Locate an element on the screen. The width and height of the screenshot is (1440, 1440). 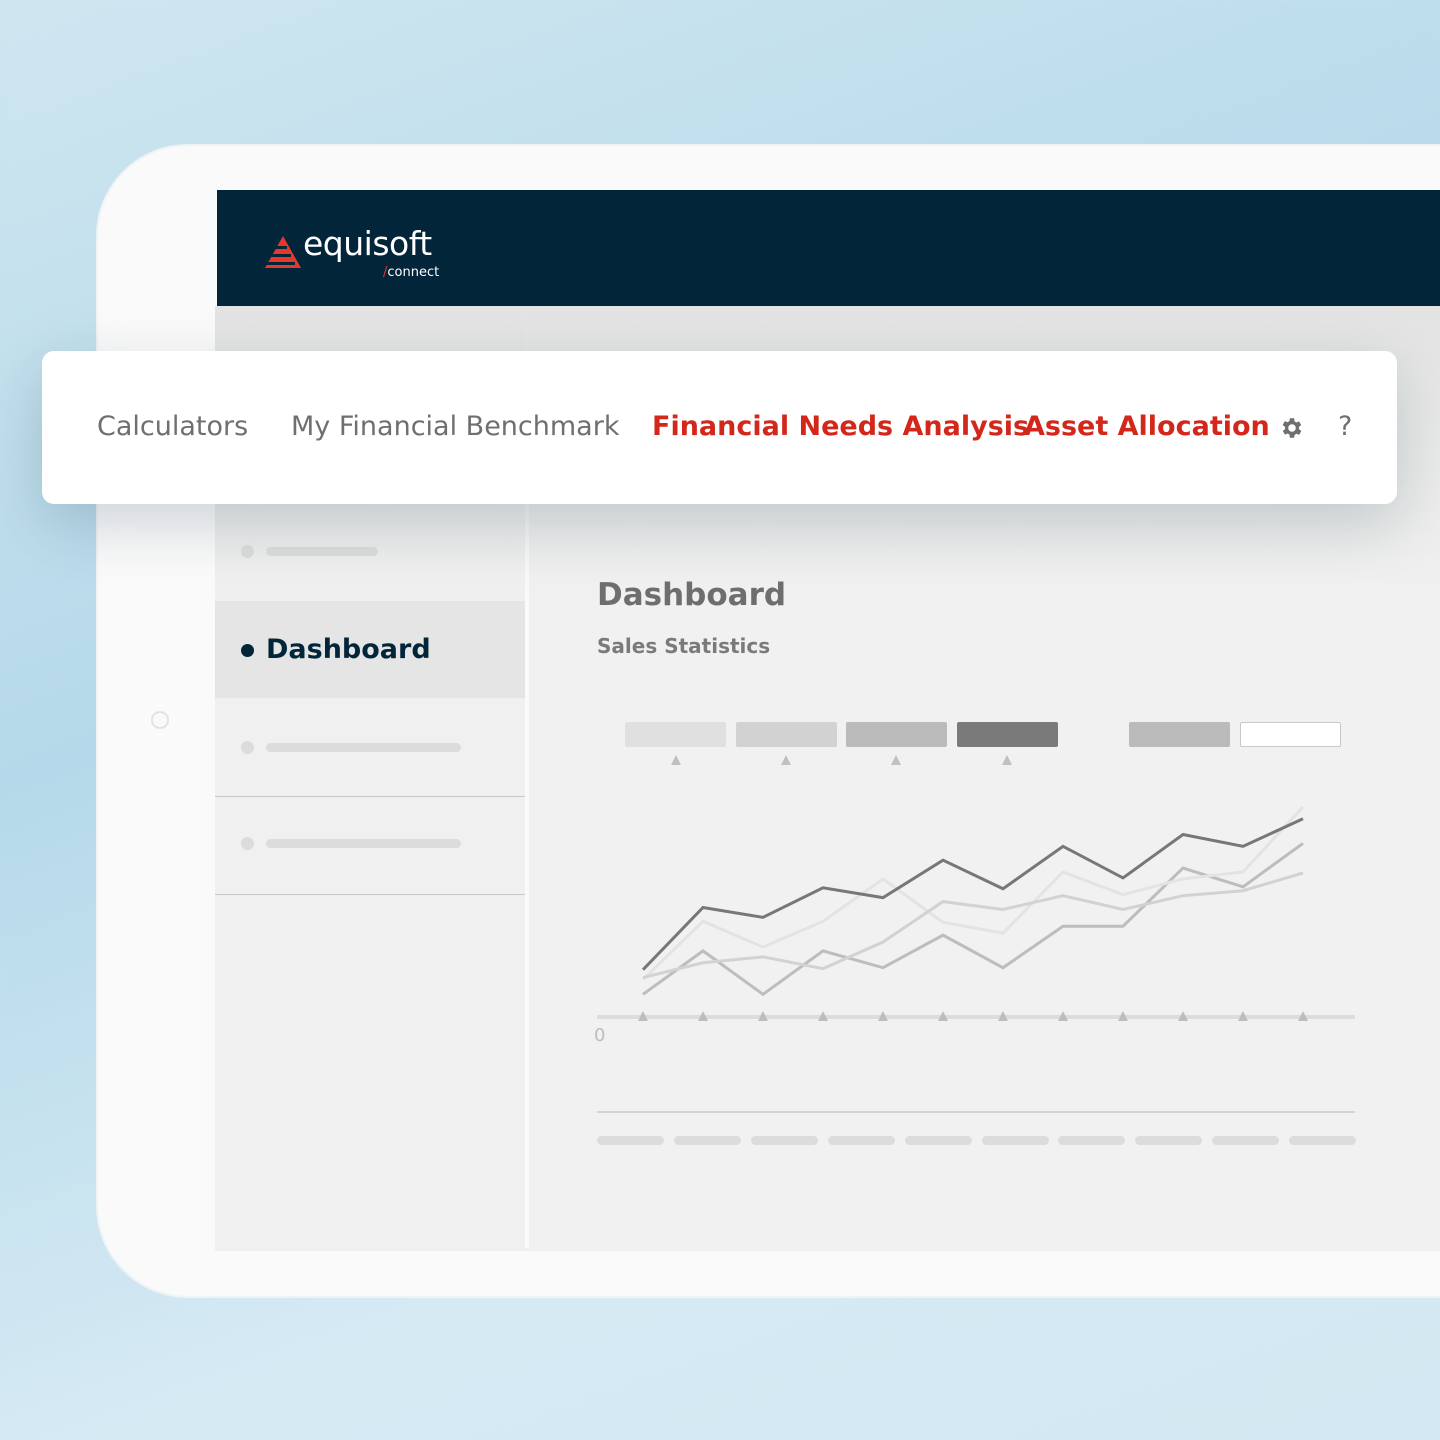
nav-financial-needs-analysis: Financial Needs Analysis is located at coordinates (840, 426).